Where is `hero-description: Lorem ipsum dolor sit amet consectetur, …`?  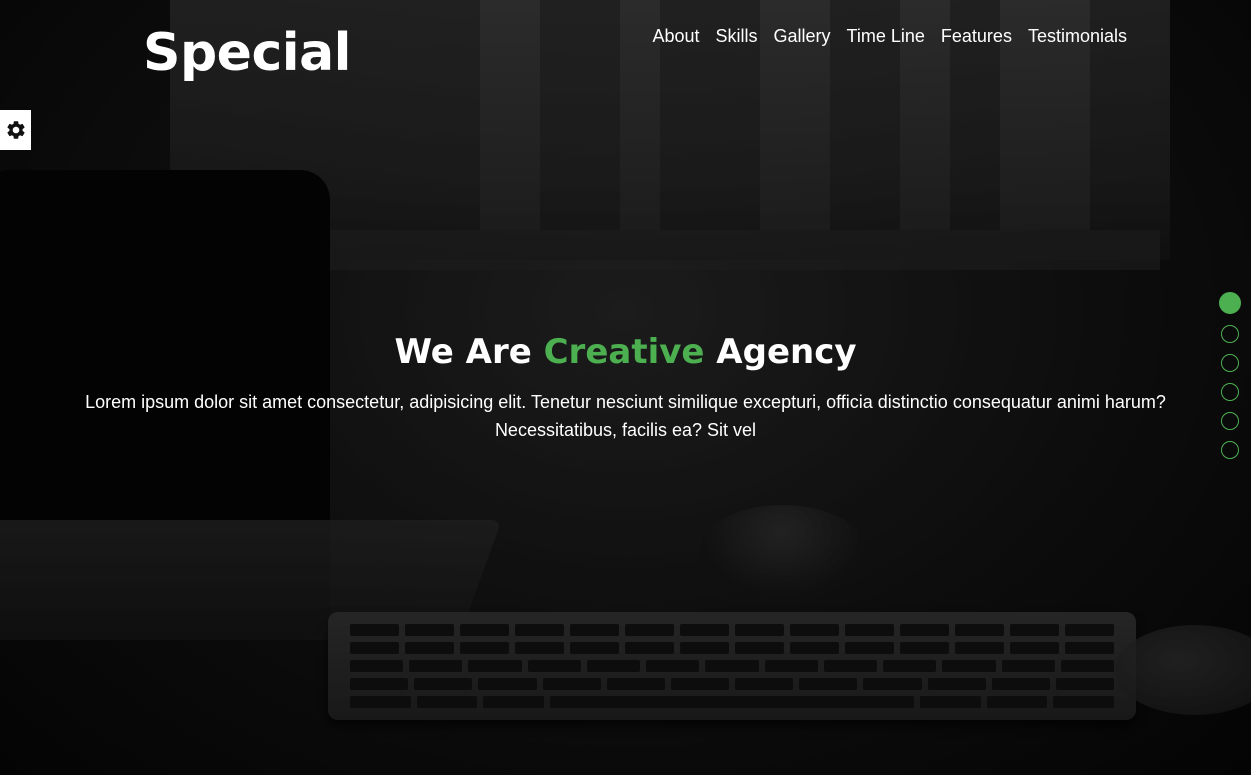 hero-description: Lorem ipsum dolor sit amet consectetur, … is located at coordinates (625, 416).